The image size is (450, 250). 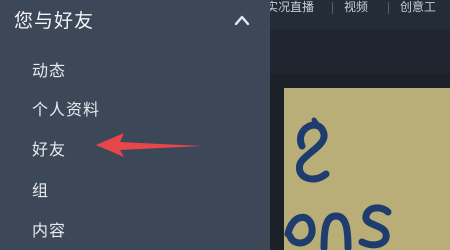 What do you see at coordinates (135, 20) in the screenshot?
I see `sidebar-header: 您与好友` at bounding box center [135, 20].